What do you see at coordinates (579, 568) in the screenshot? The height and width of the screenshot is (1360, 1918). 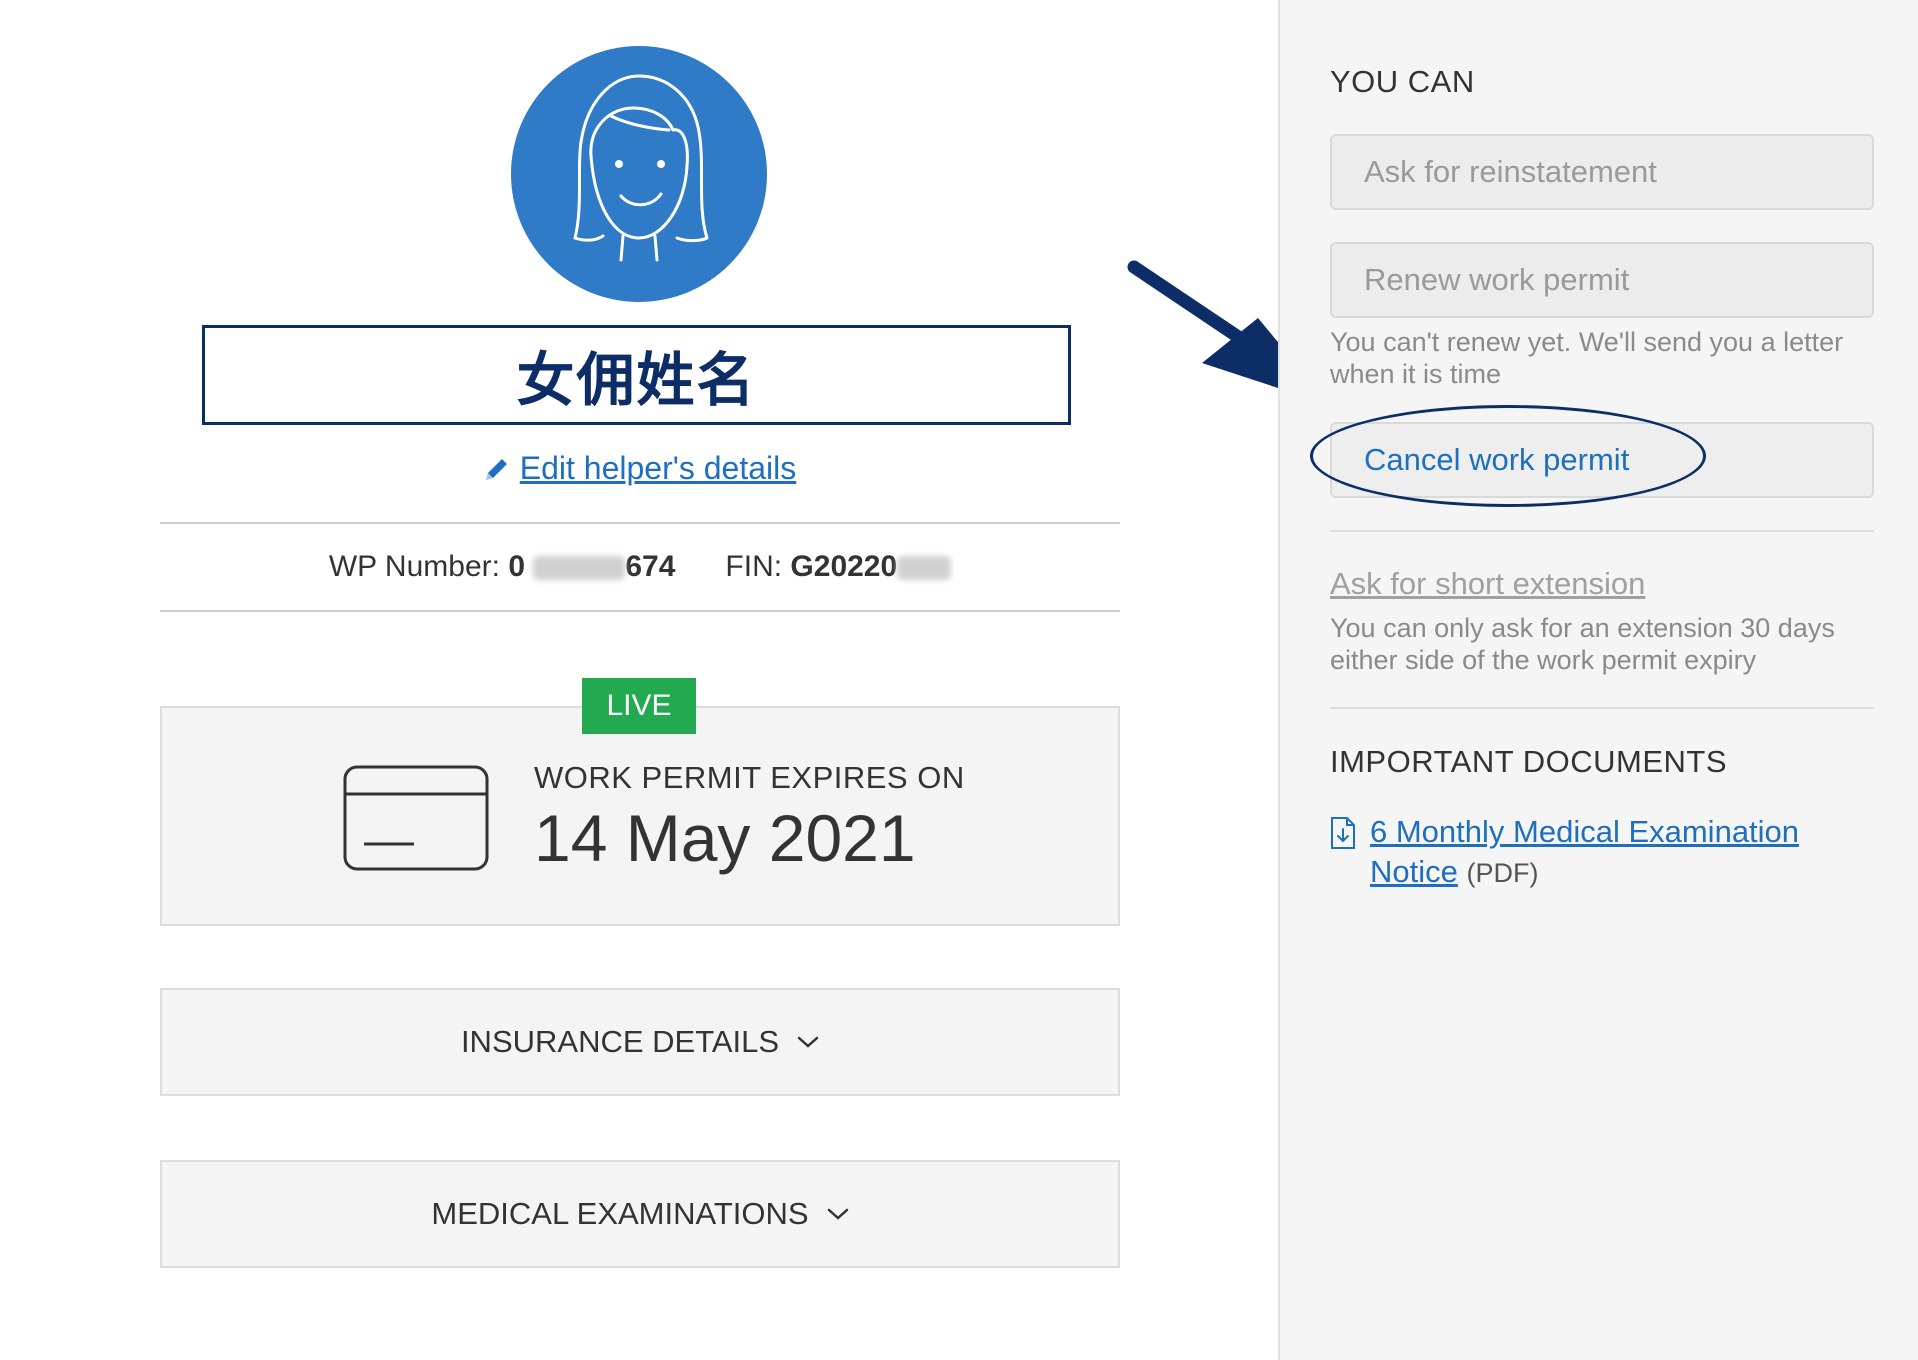 I see `wp-number-redacted` at bounding box center [579, 568].